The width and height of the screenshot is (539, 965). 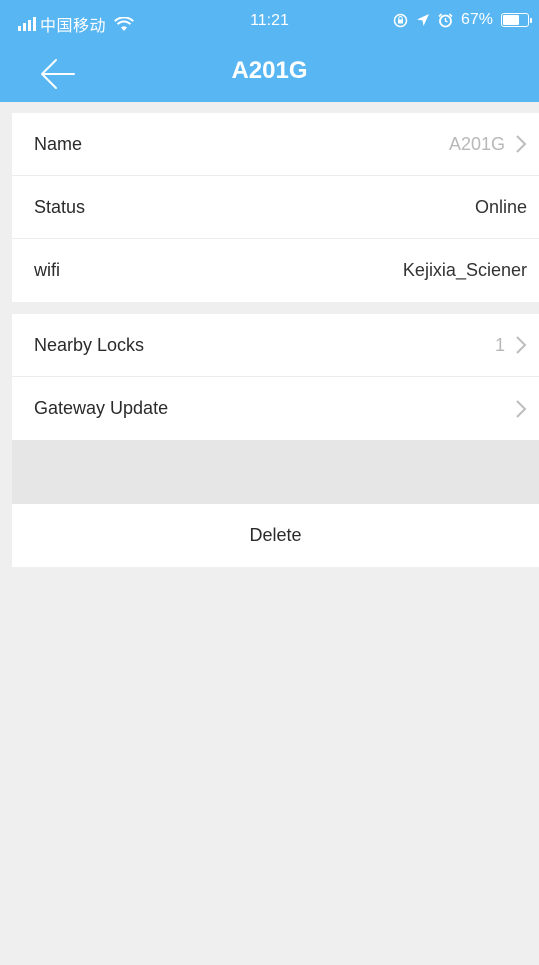 What do you see at coordinates (275, 408) in the screenshot?
I see `row-gateway-update: Gateway Update` at bounding box center [275, 408].